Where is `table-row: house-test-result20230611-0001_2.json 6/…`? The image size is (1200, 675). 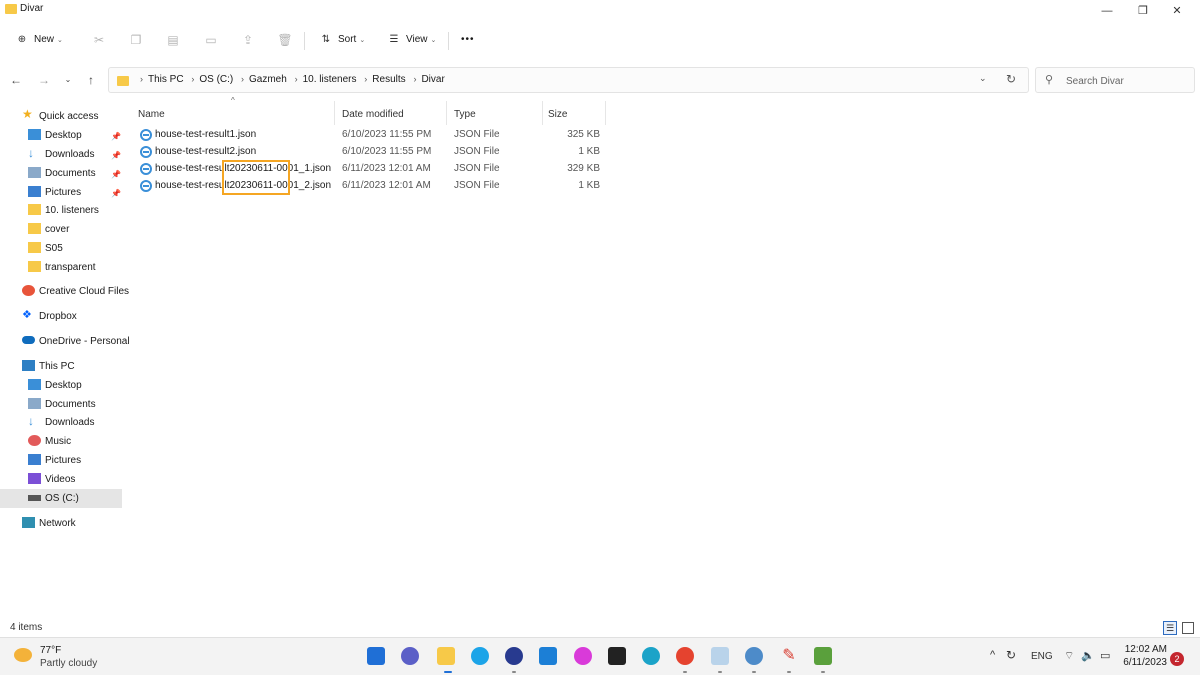
table-row: house-test-result20230611-0001_2.json 6/… is located at coordinates (376, 186).